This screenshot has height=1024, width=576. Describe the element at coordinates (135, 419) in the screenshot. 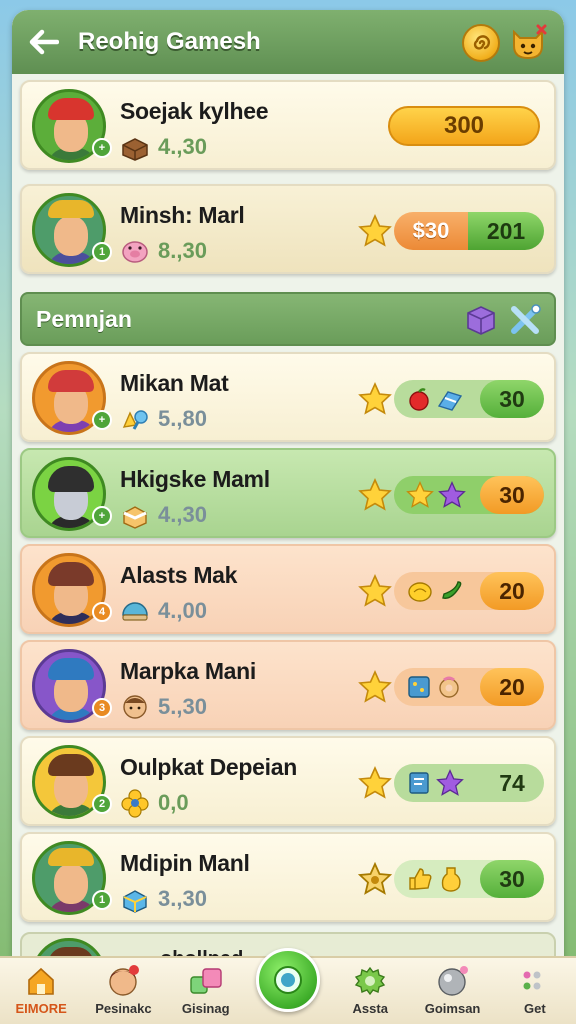

I see `key-icon` at that location.